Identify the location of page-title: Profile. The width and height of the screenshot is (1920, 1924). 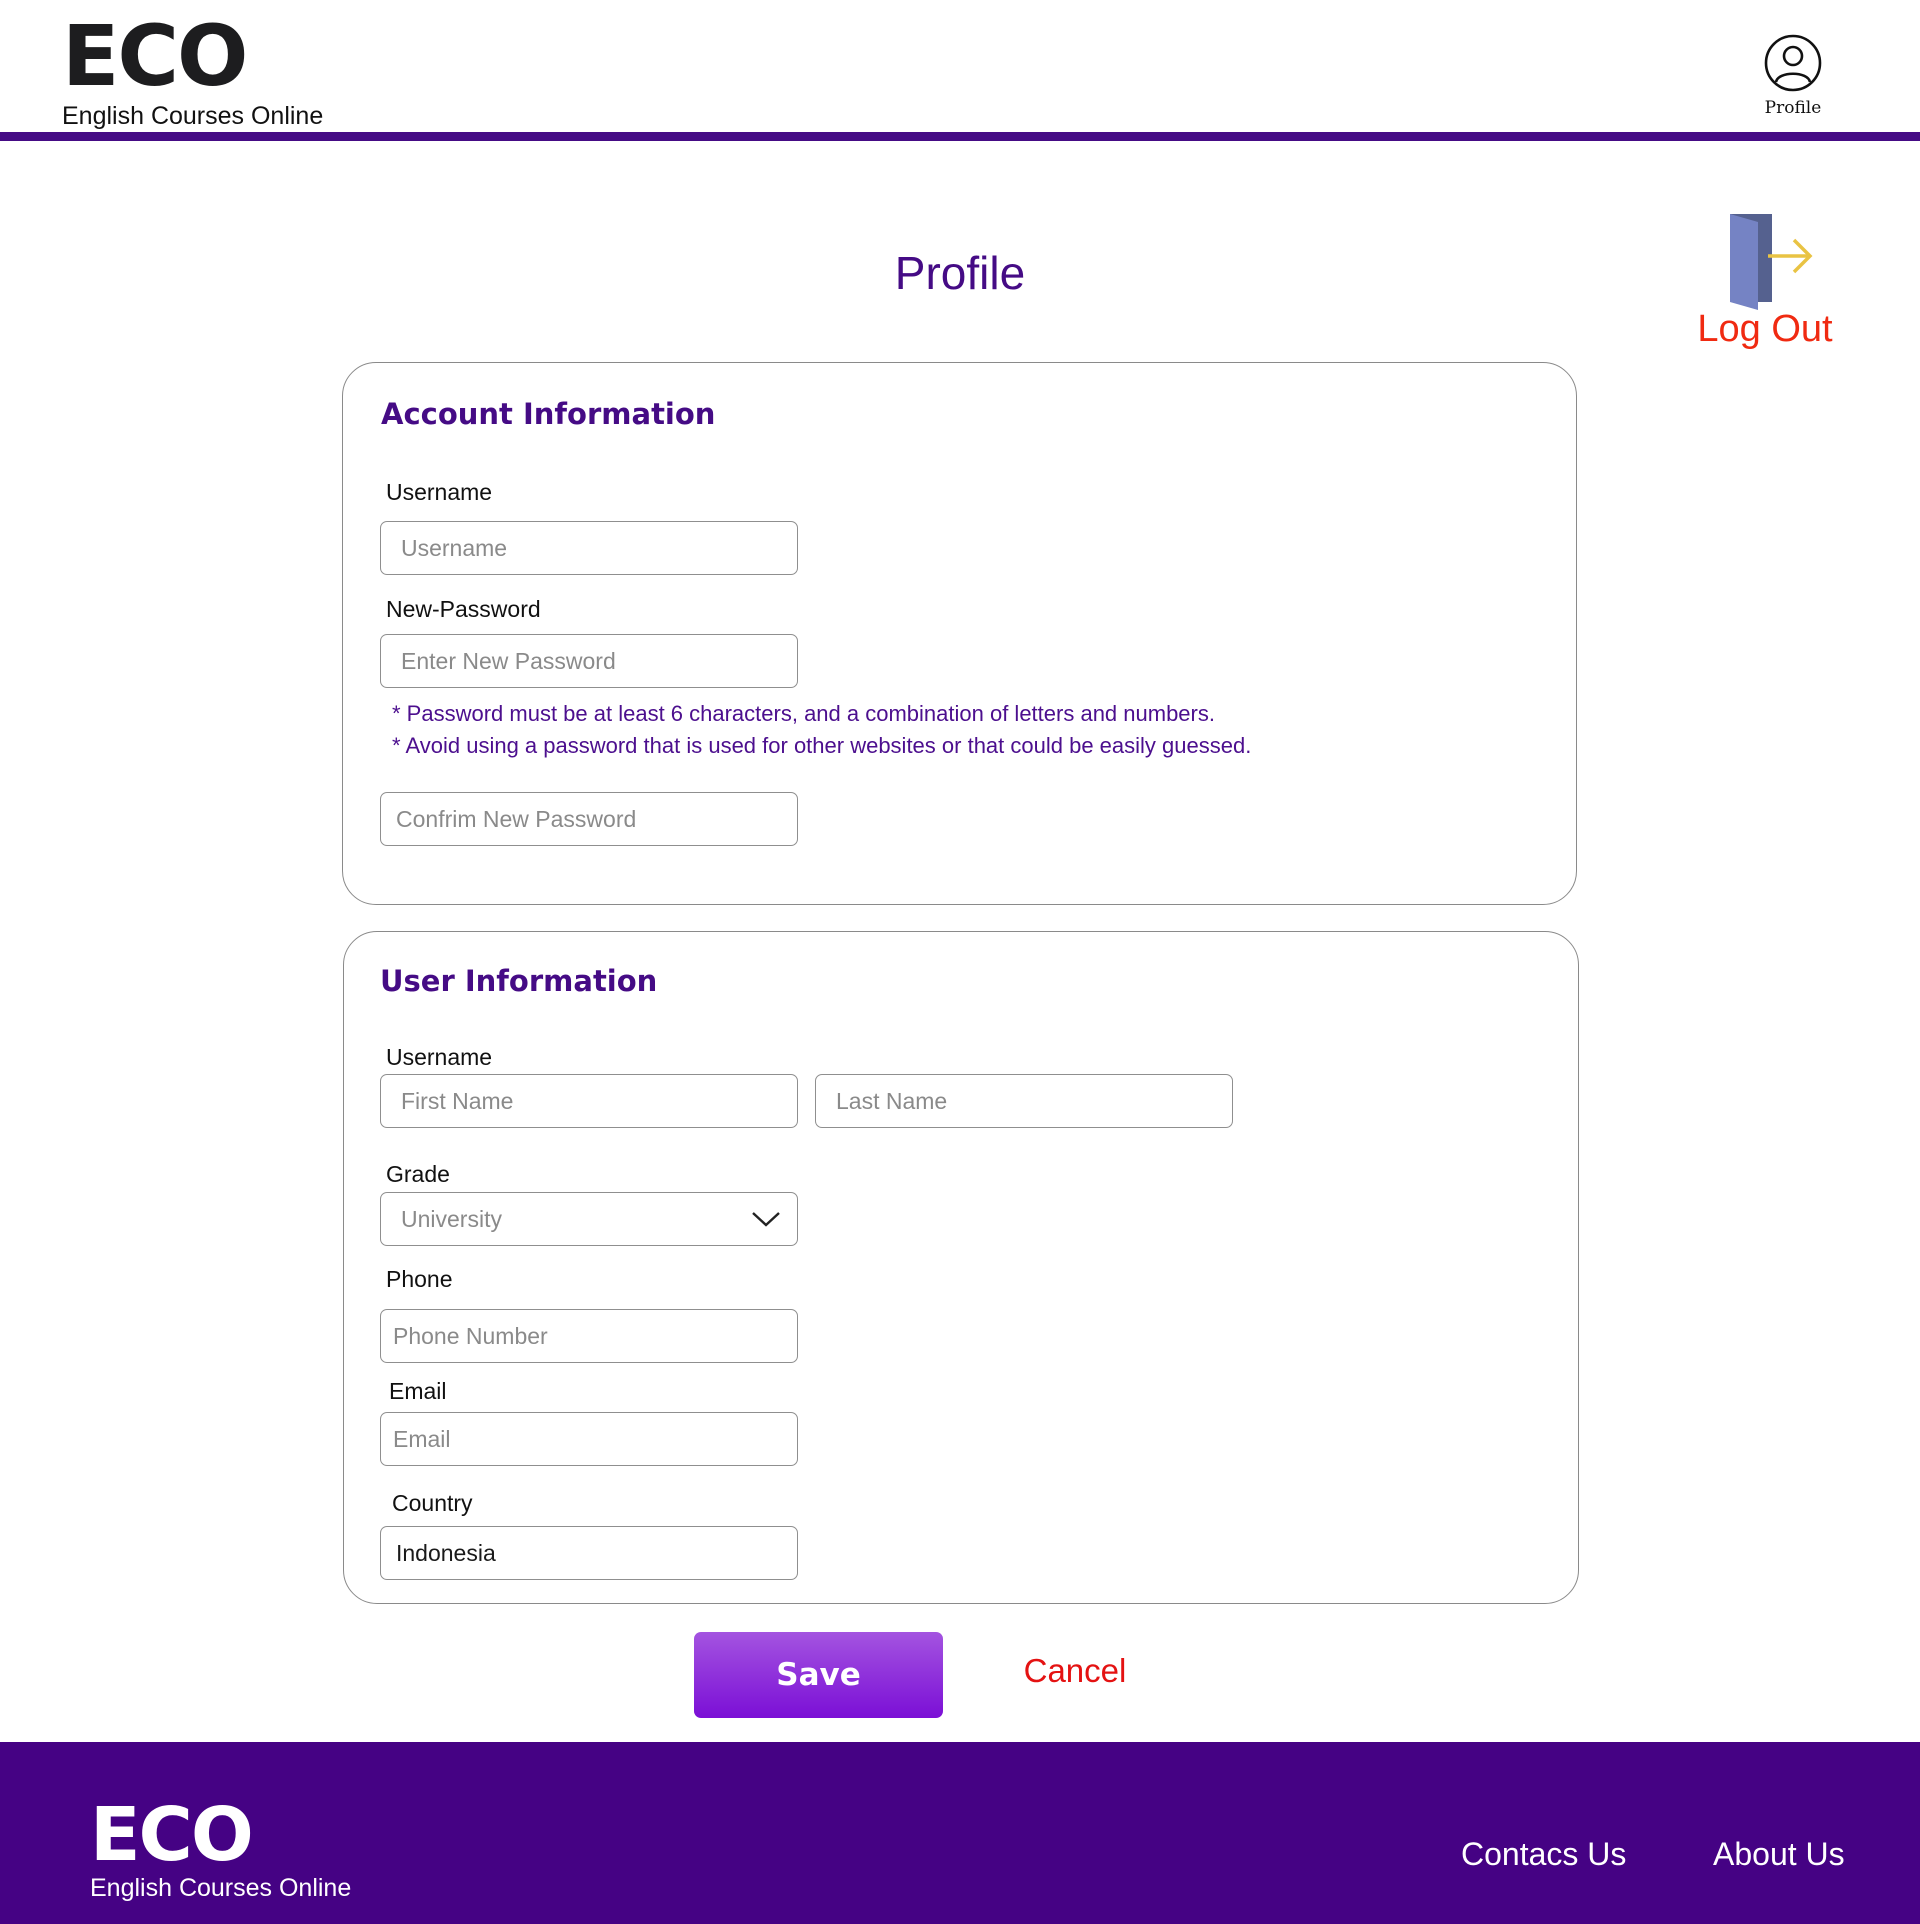
(960, 273).